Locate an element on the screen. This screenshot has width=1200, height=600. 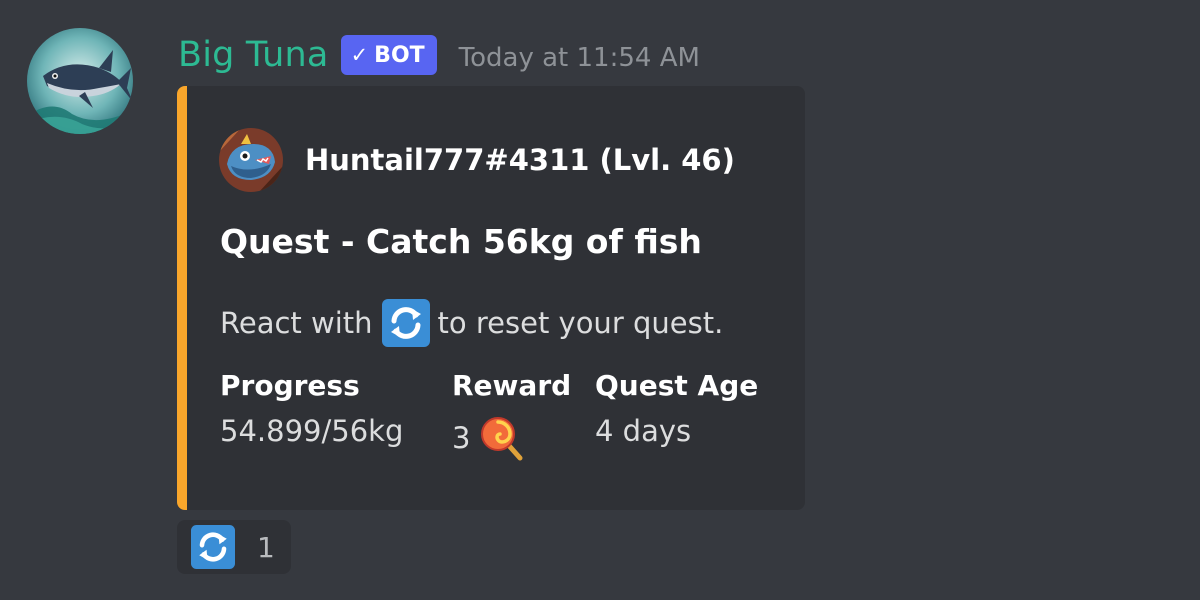
lollipop-icon is located at coordinates (502, 439).